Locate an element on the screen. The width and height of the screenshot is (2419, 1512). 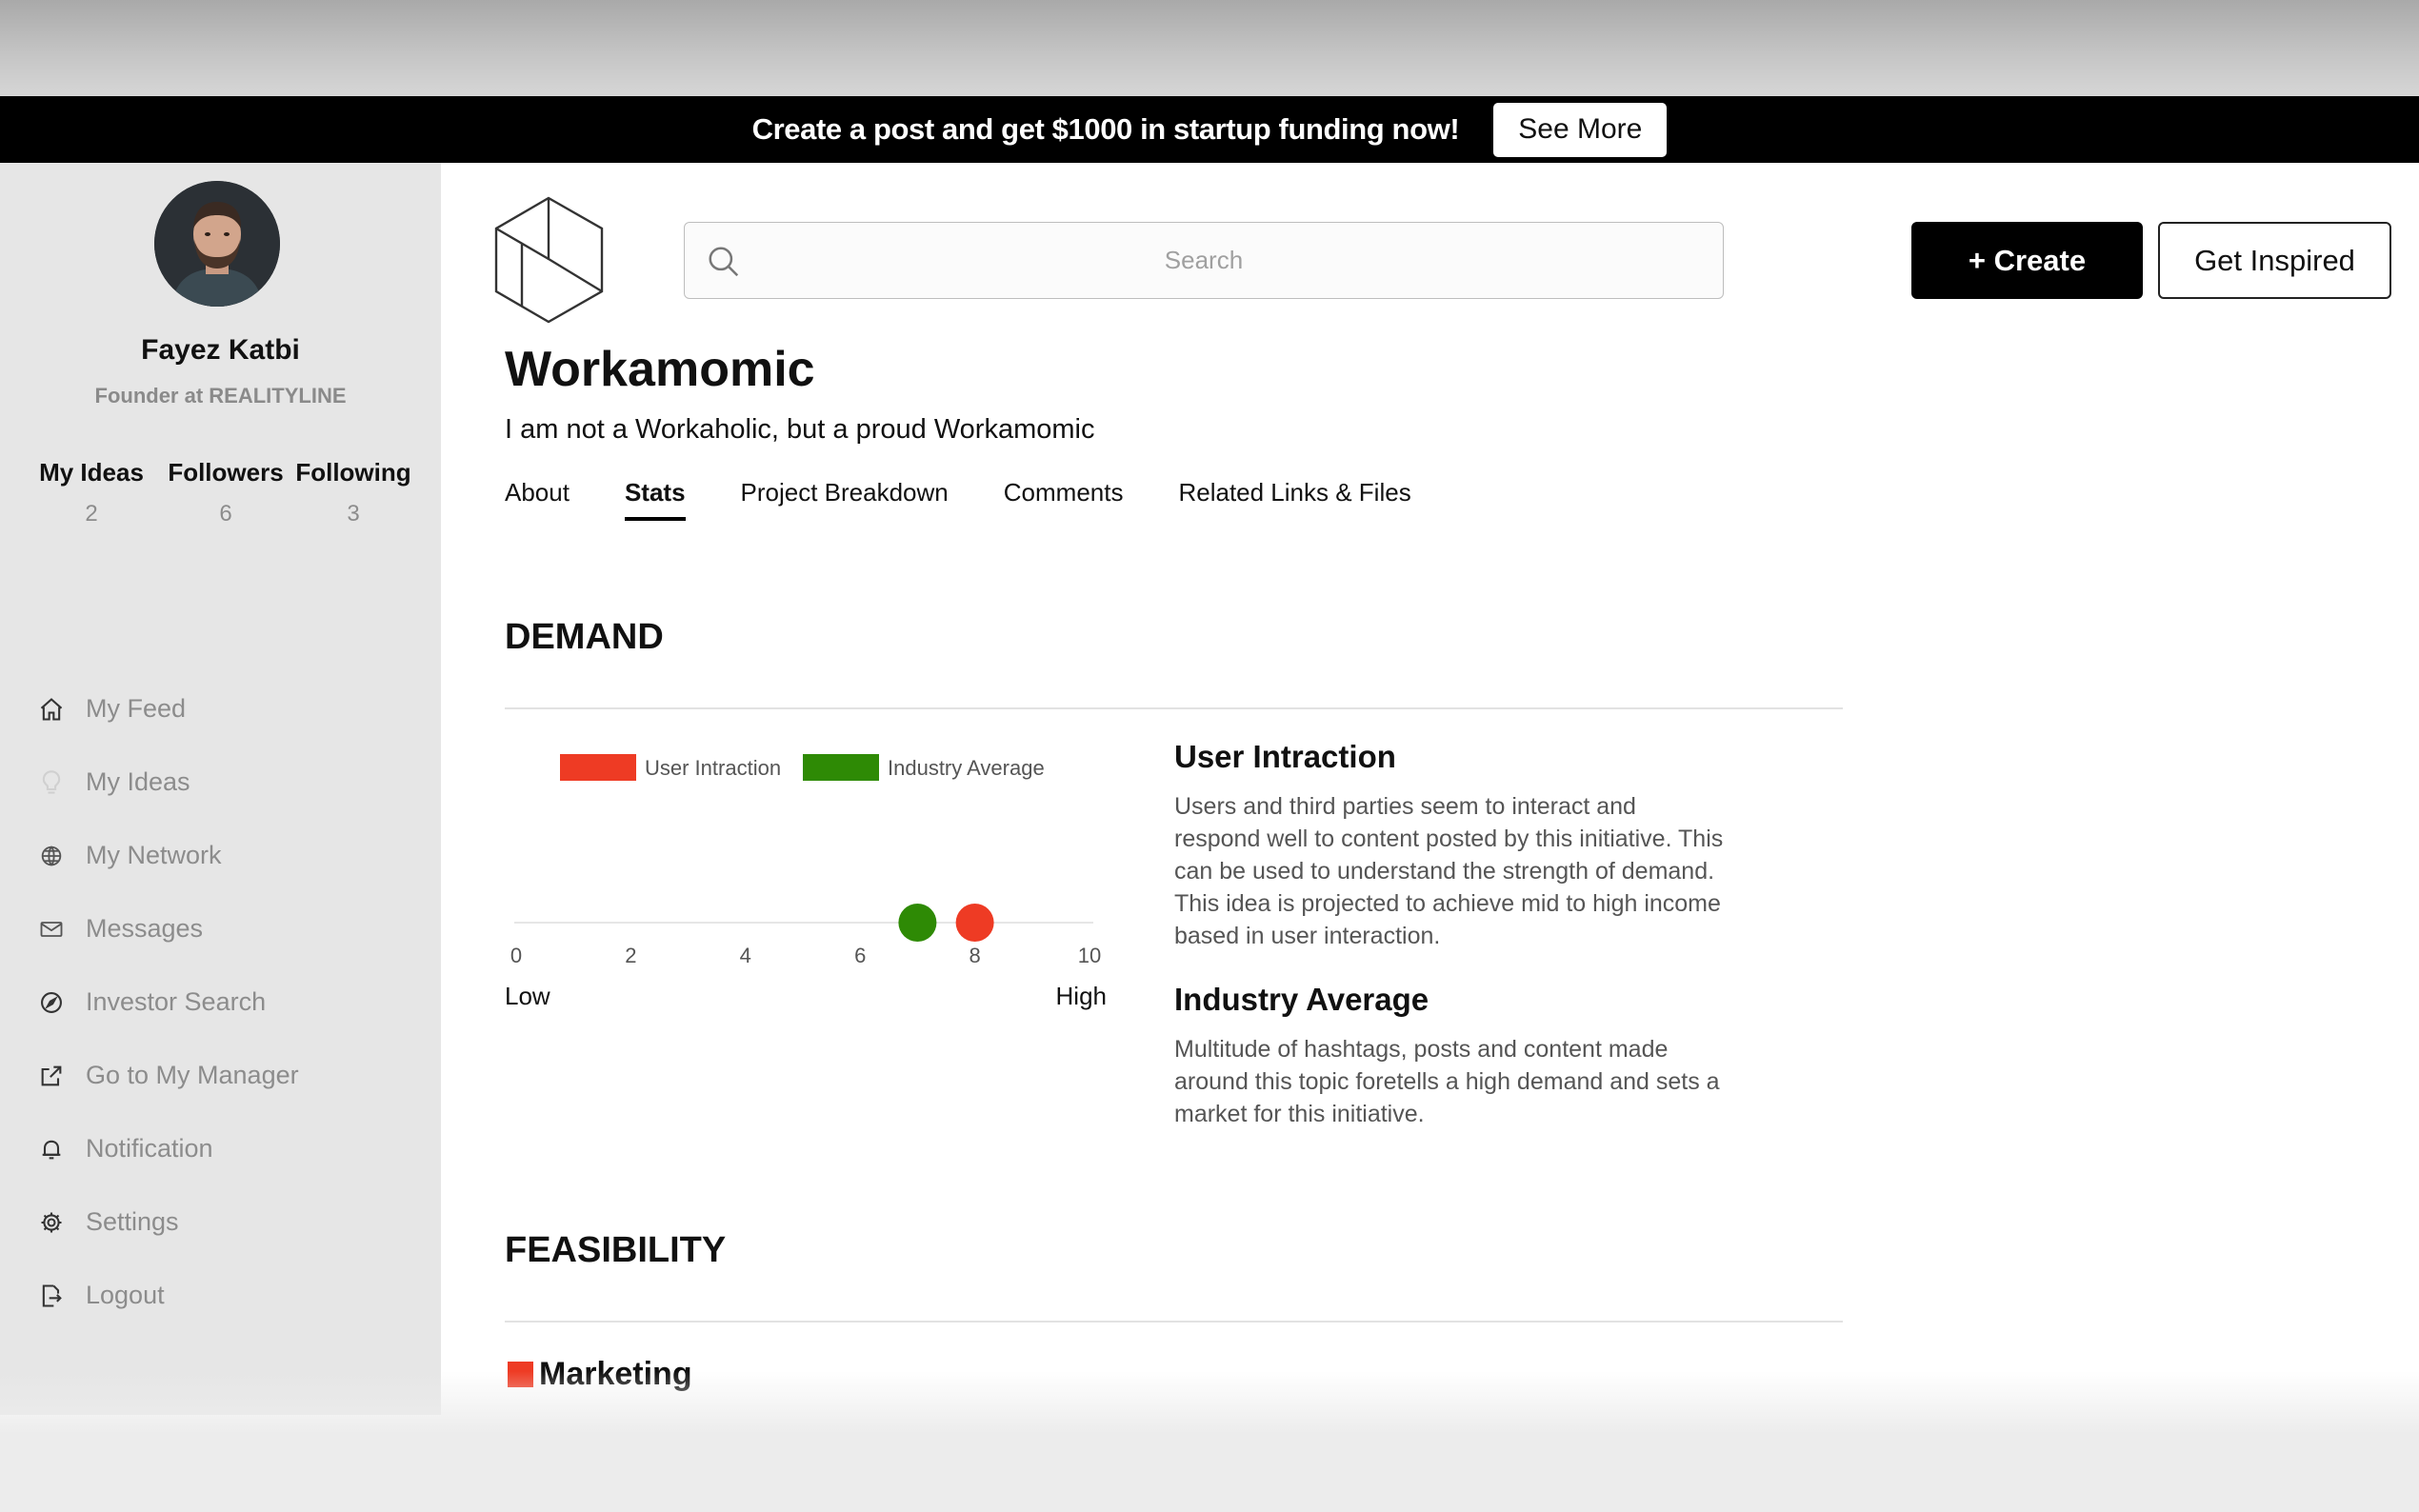
industry-average-title: Industry Average is located at coordinates (1301, 999).